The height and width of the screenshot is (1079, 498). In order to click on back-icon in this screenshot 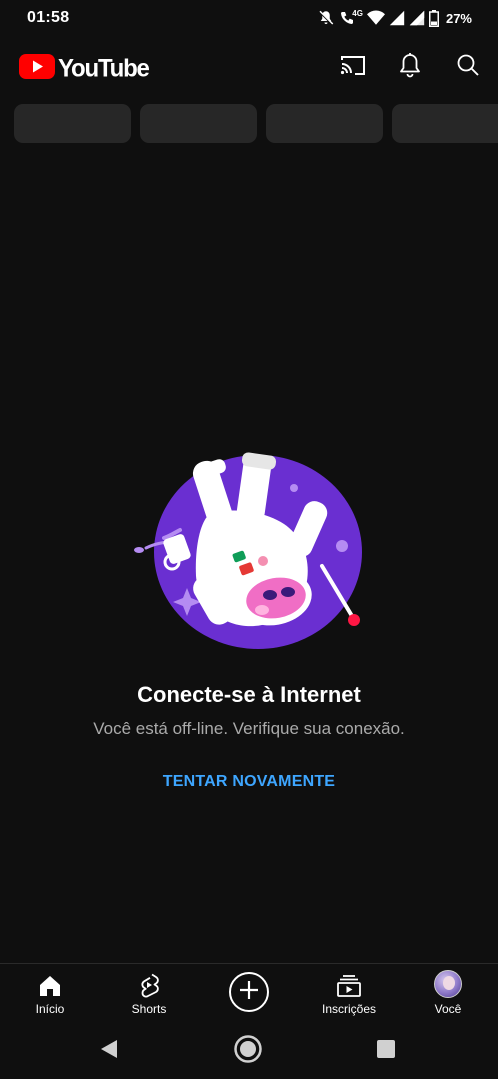, I will do `click(109, 1051)`.